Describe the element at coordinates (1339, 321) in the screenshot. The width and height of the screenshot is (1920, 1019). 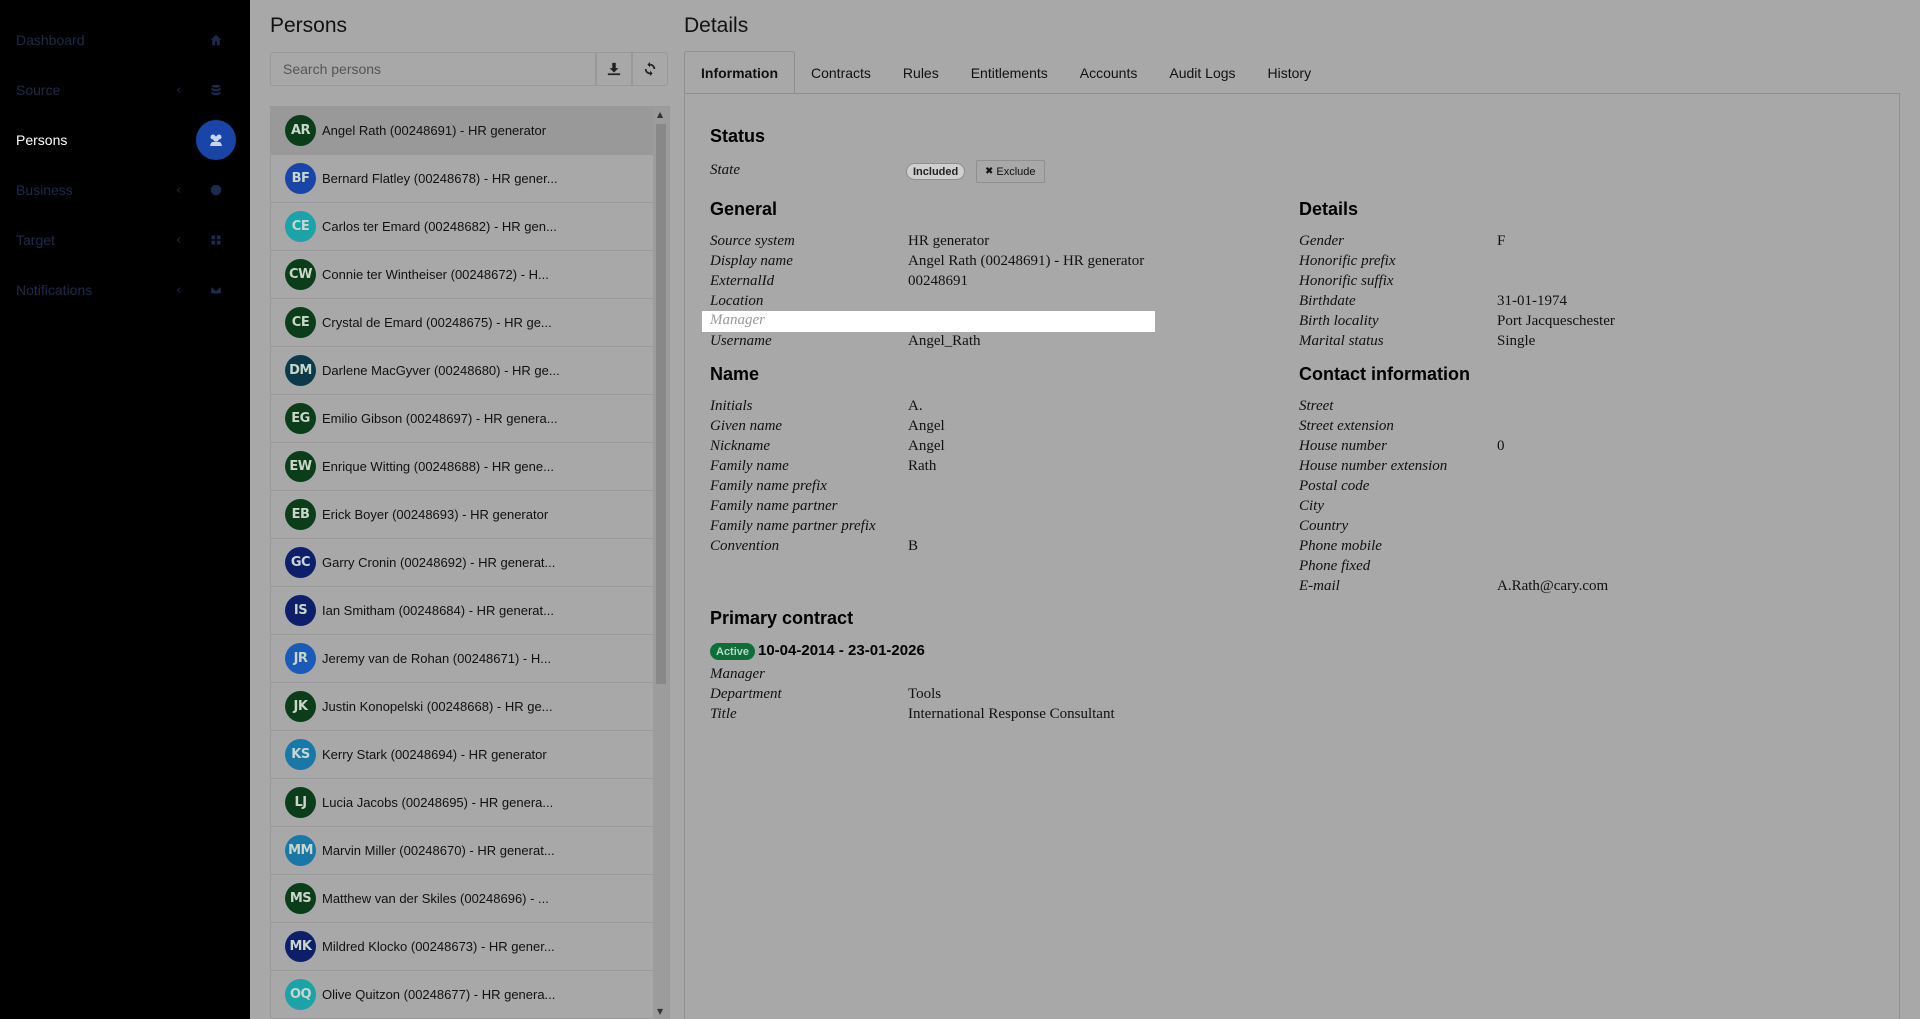
I see `birth-locality-label: Birth locality` at that location.